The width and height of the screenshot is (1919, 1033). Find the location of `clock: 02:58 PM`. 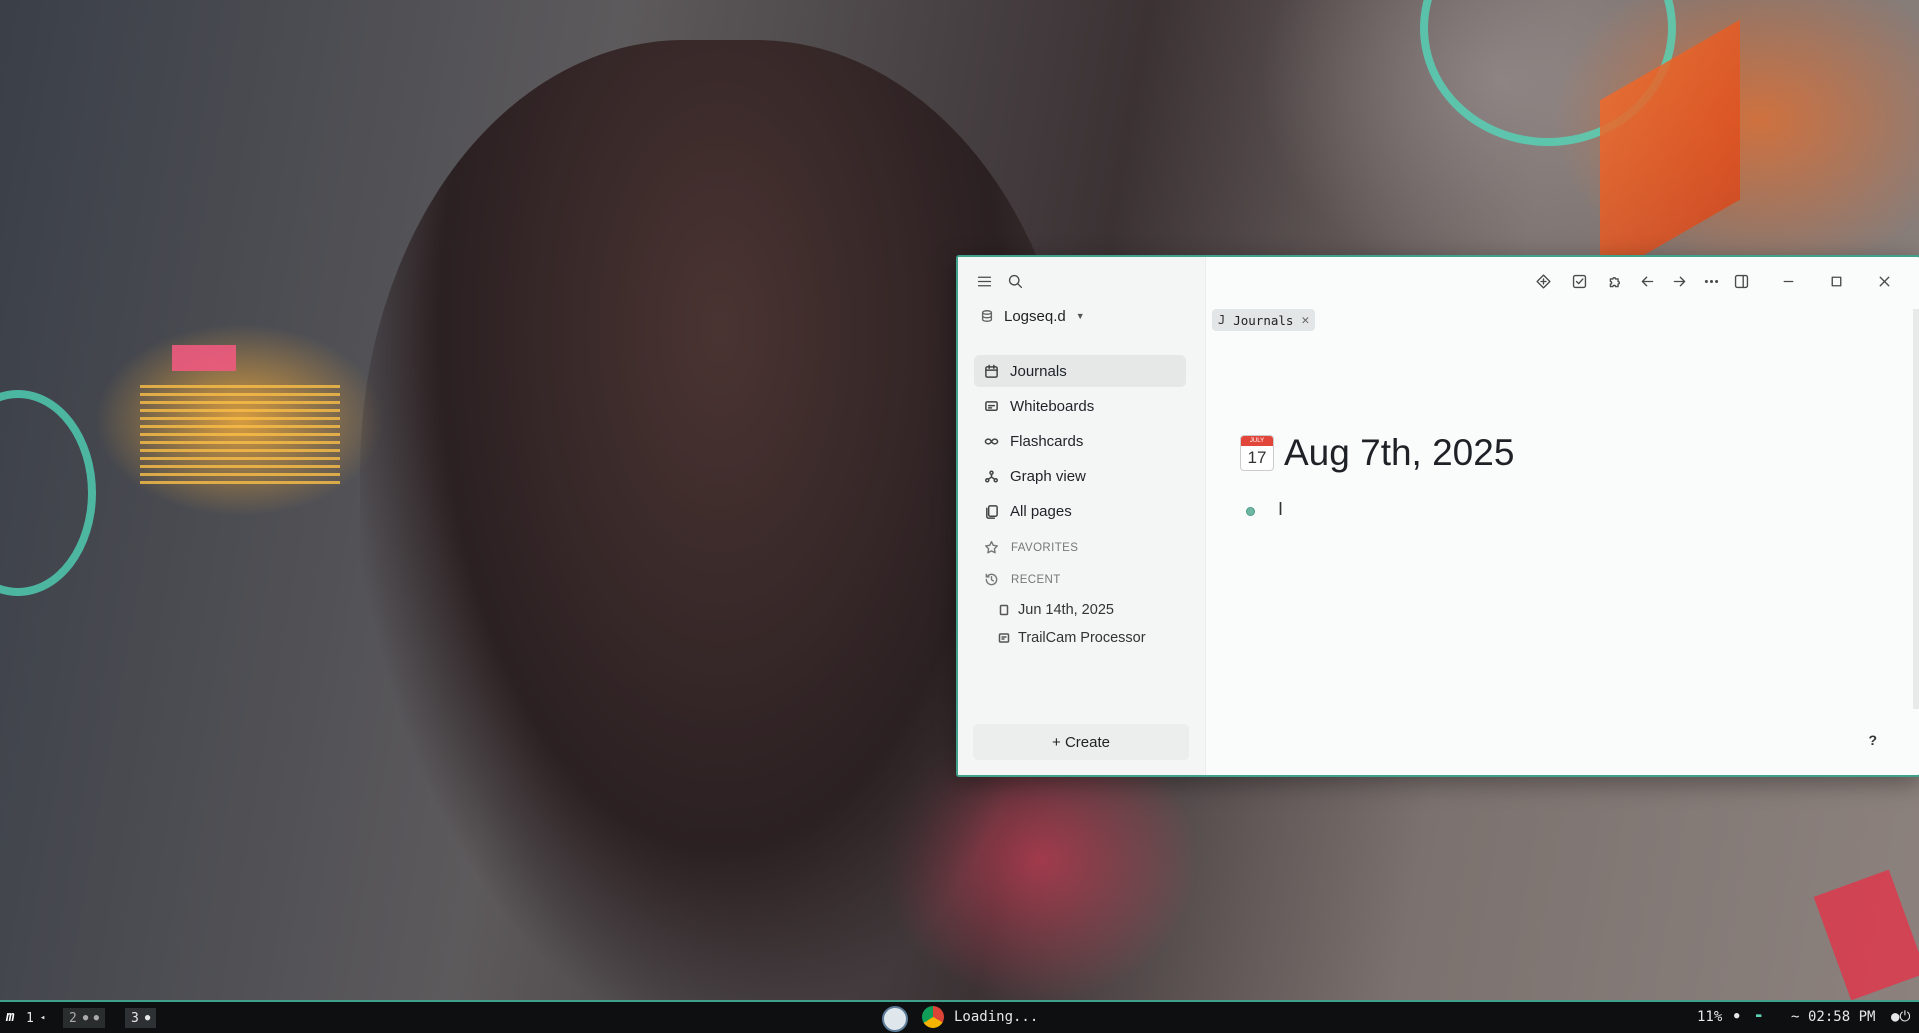

clock: 02:58 PM is located at coordinates (1841, 1017).